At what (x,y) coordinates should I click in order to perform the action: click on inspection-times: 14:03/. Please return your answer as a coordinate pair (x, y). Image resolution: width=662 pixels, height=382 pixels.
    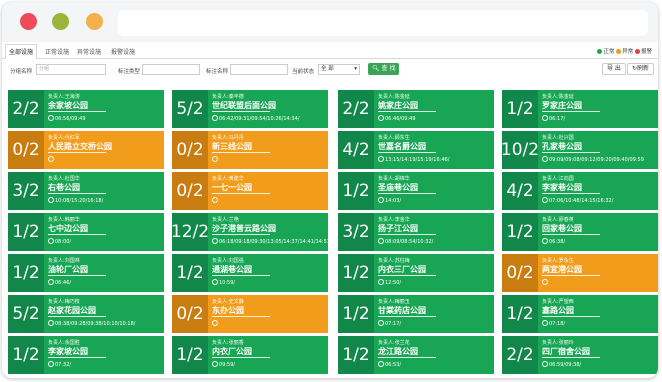
    Looking at the image, I should click on (389, 200).